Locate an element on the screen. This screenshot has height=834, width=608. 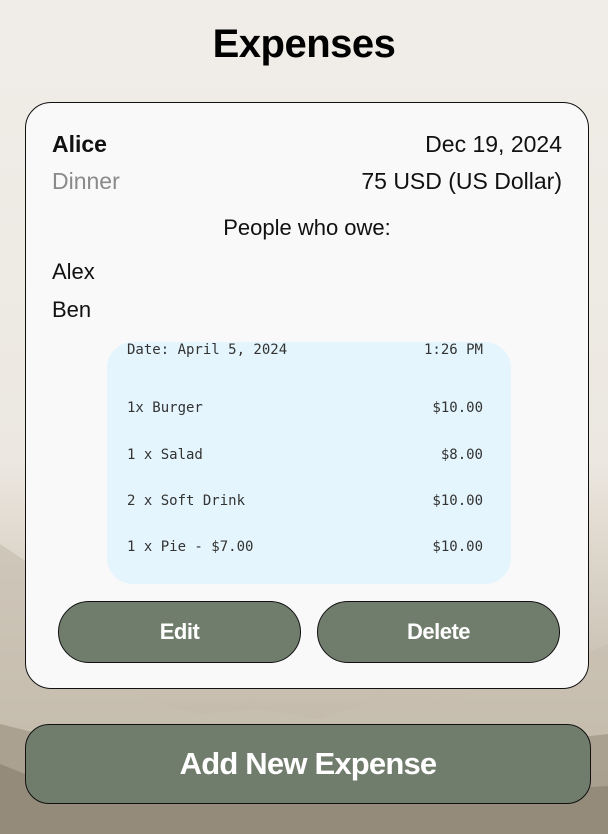
receipt-item-price: $8.00 is located at coordinates (461, 455).